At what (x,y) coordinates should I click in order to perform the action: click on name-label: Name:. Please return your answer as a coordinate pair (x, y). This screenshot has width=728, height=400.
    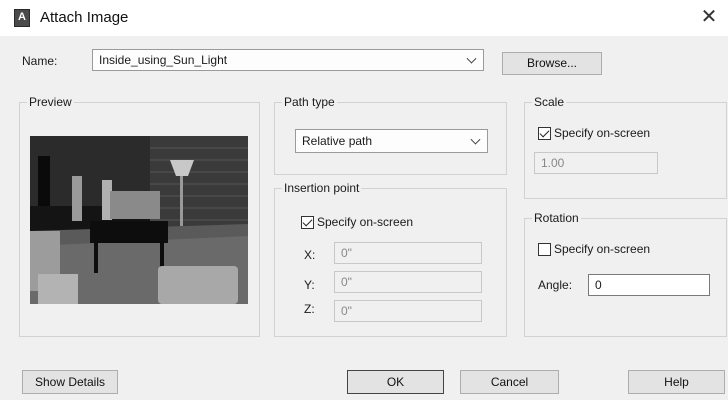
    Looking at the image, I should click on (40, 61).